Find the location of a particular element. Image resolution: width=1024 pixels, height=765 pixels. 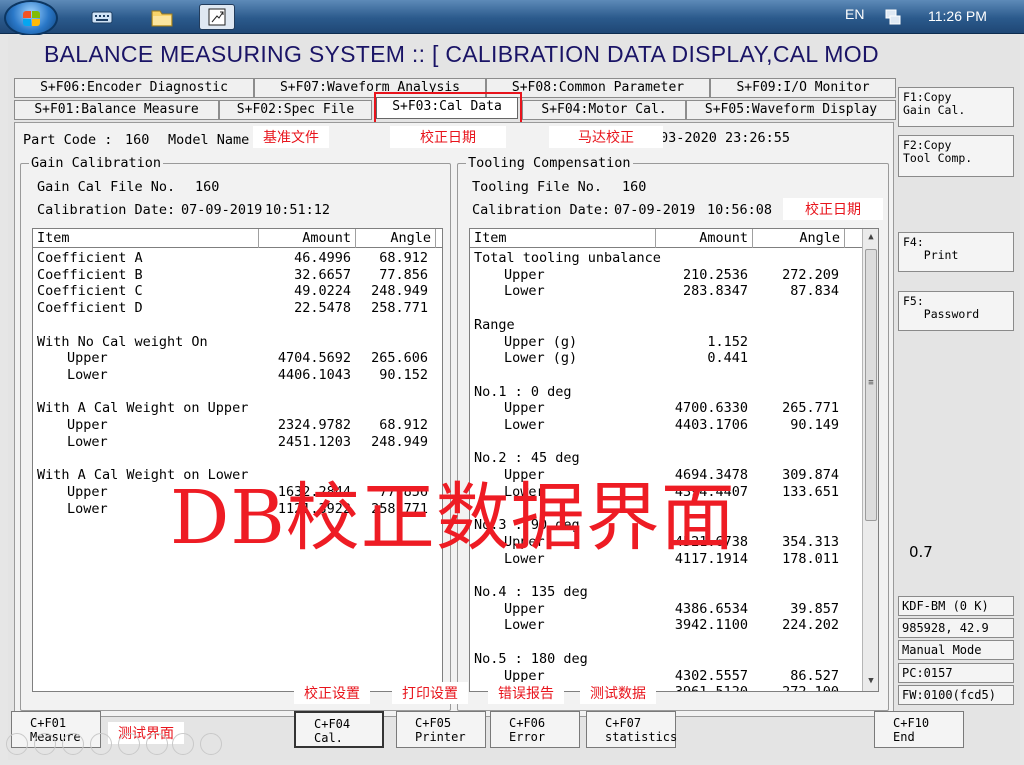

error-button: C+F06 Error is located at coordinates (535, 729).